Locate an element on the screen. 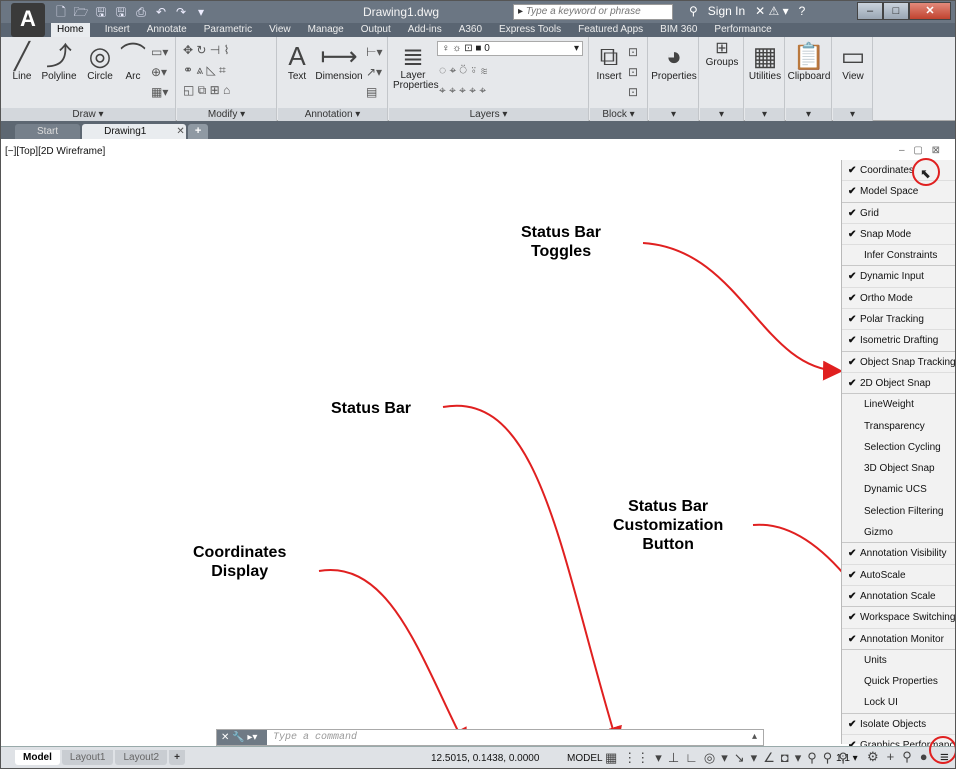 The height and width of the screenshot is (769, 956). new-icon: 🗋 is located at coordinates (61, 12).